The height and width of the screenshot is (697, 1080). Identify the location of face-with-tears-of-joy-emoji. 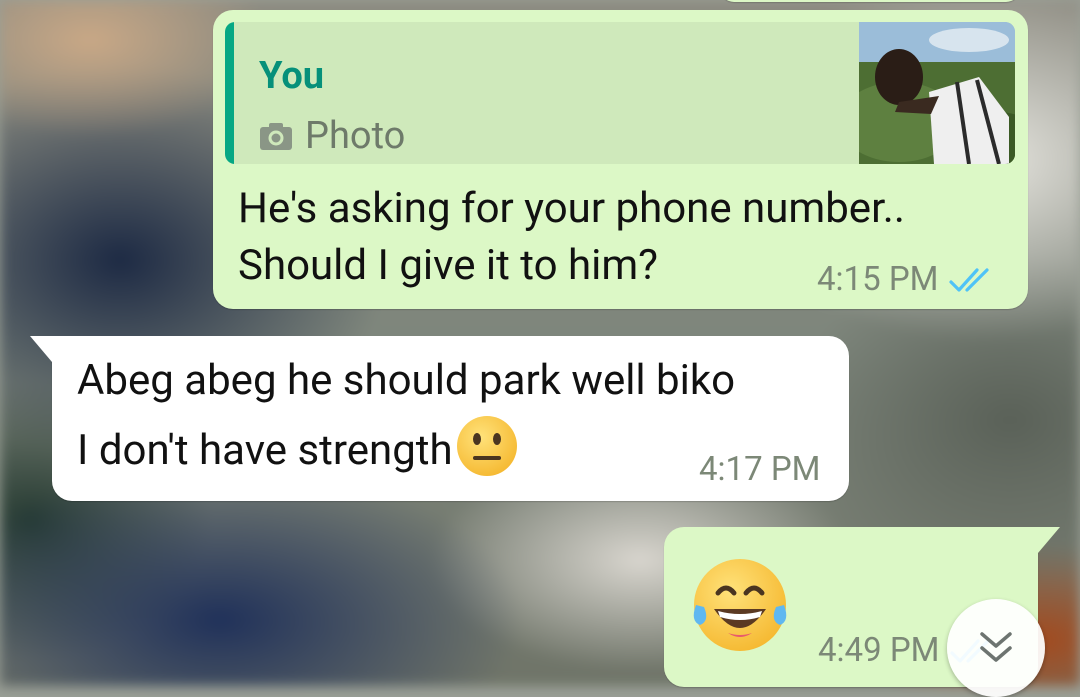
(740, 605).